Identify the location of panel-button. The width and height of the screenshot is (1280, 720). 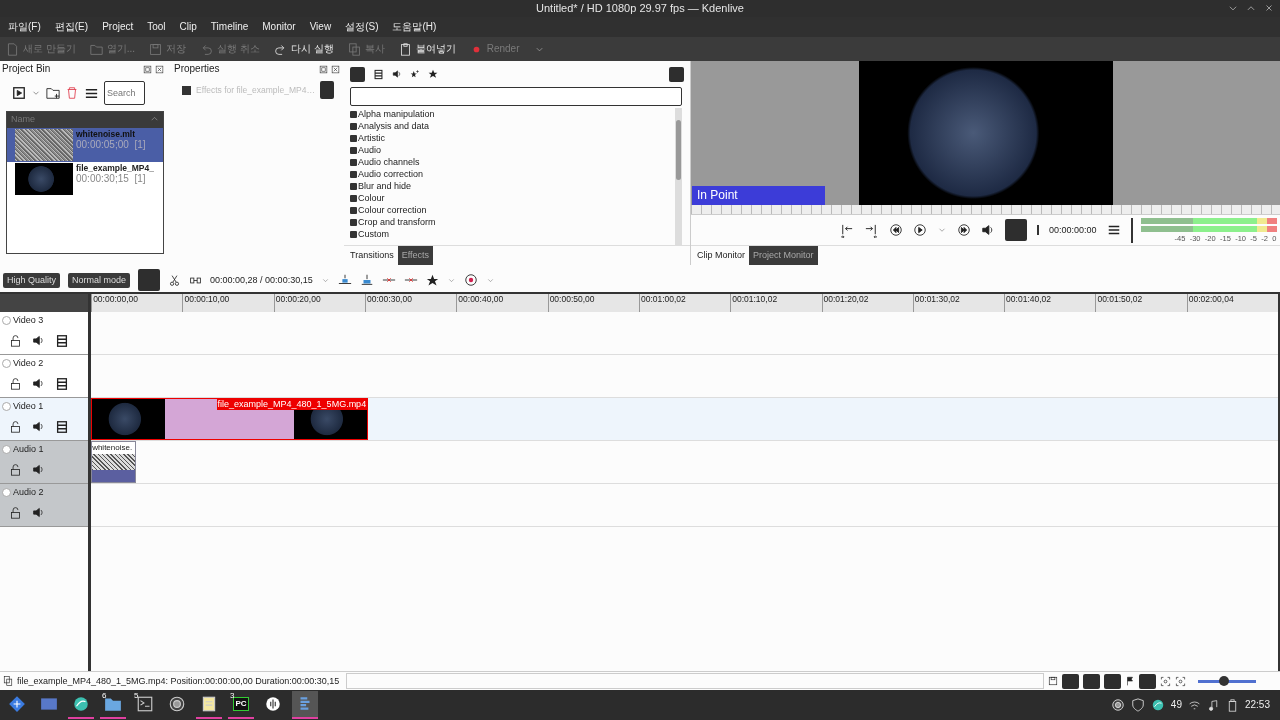
(326, 90).